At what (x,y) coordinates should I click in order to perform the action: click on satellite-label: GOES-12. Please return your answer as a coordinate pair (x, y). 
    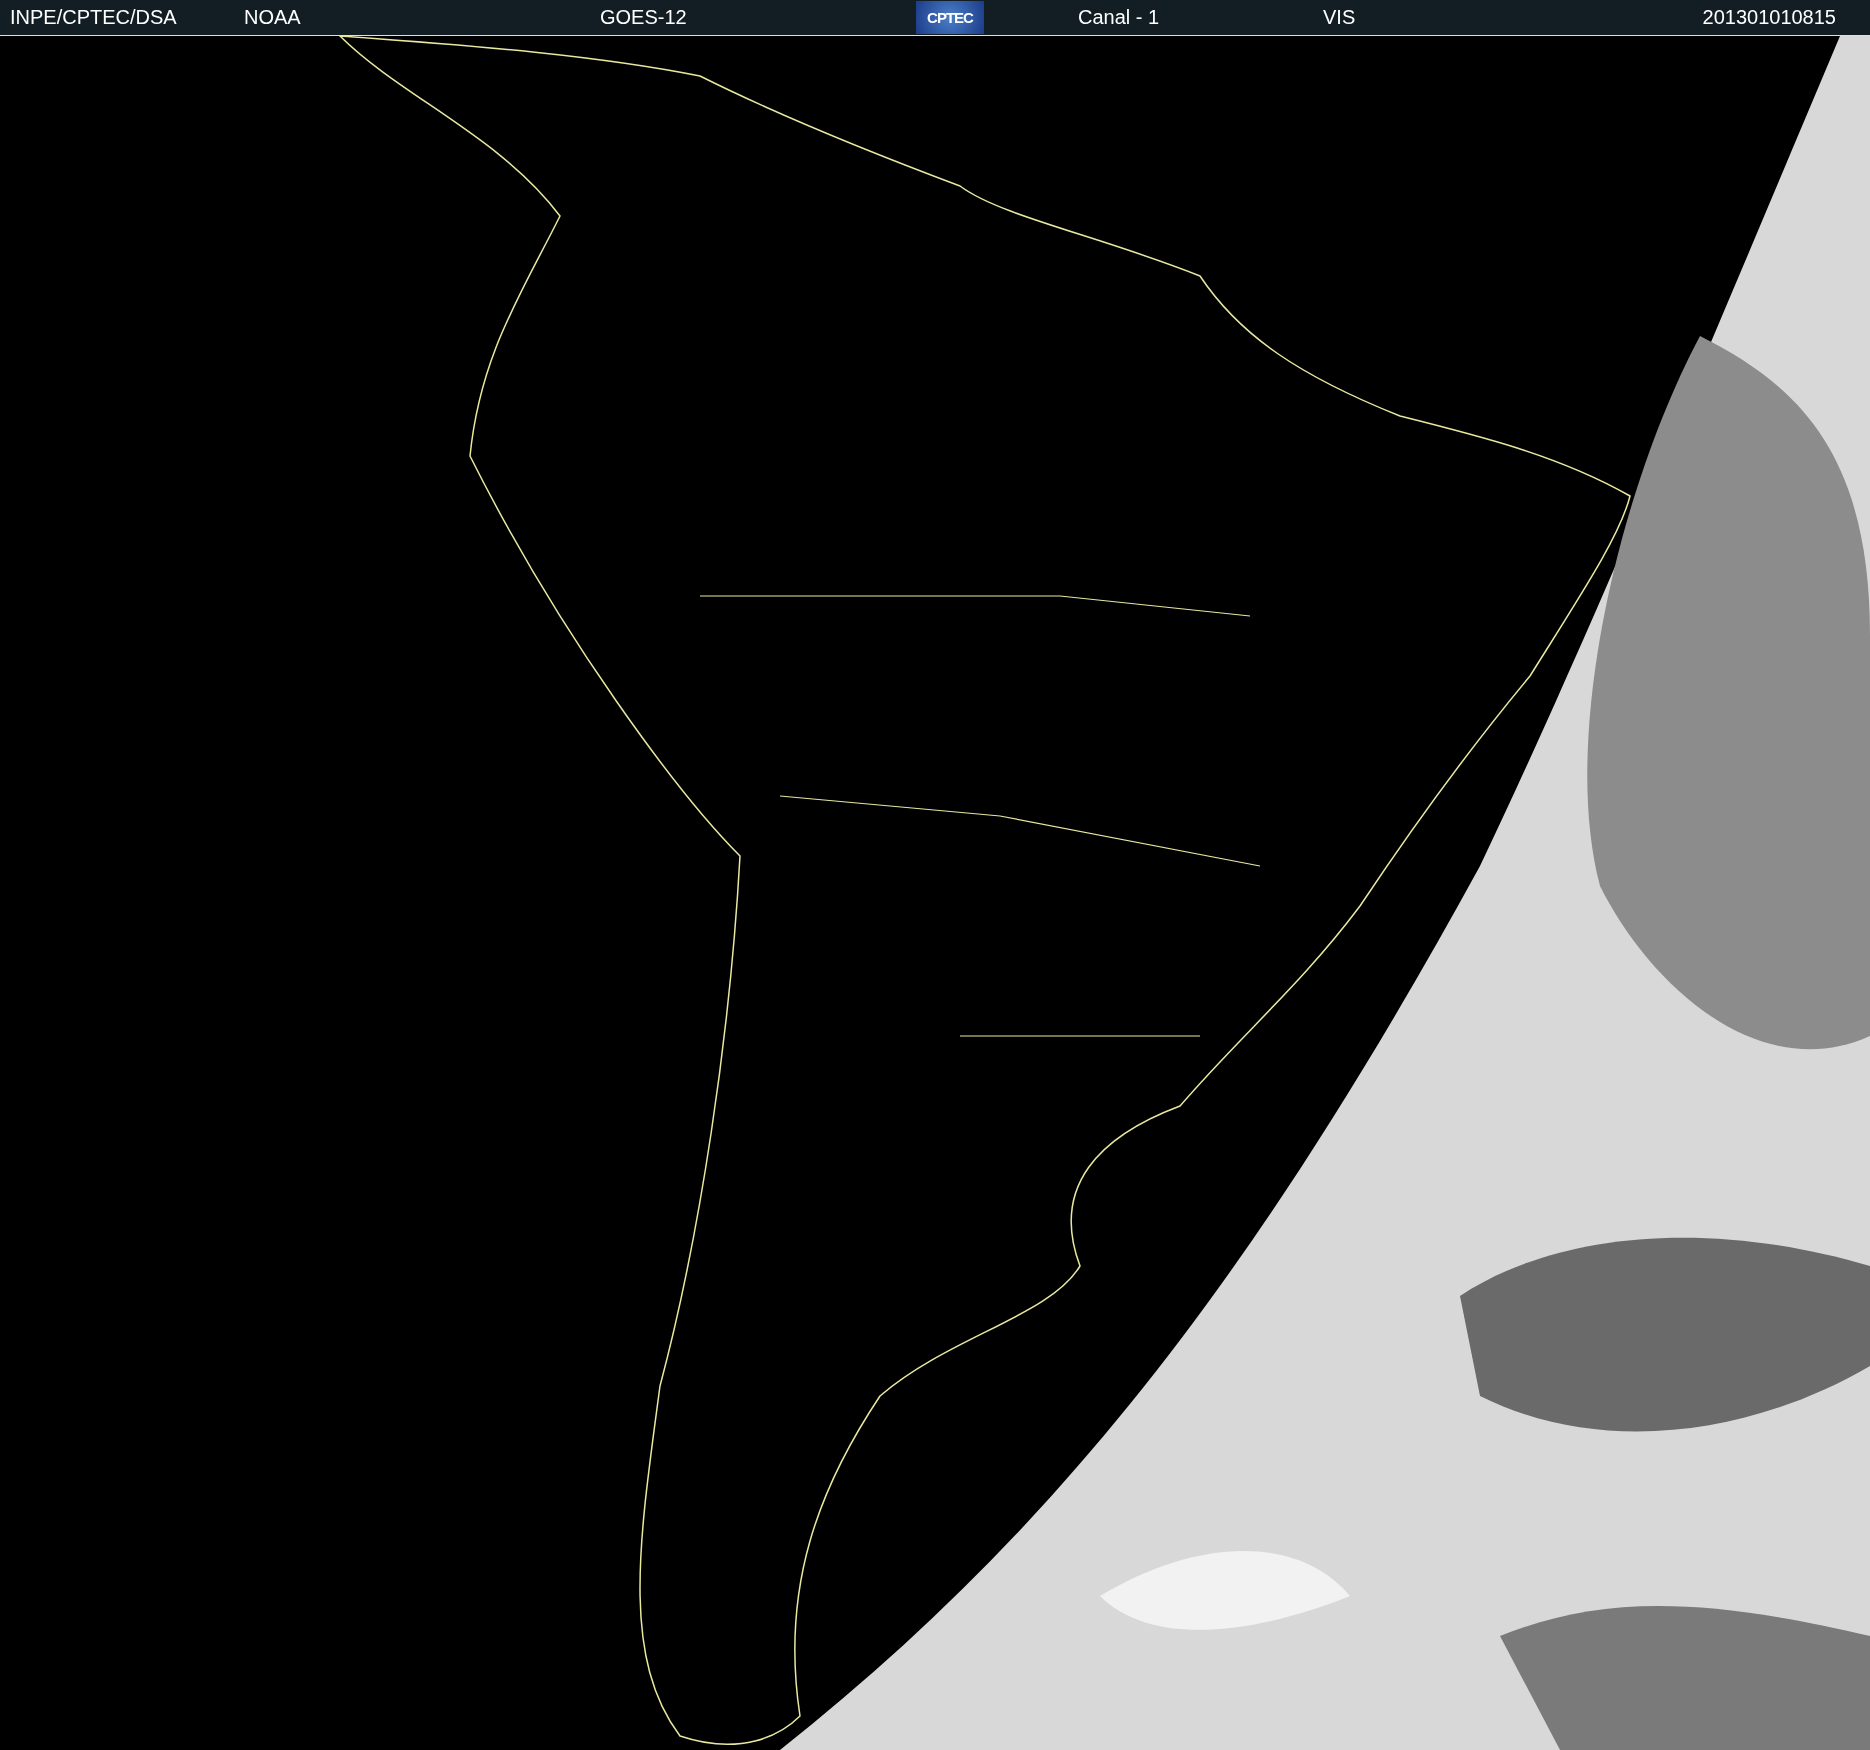
    Looking at the image, I should click on (643, 17).